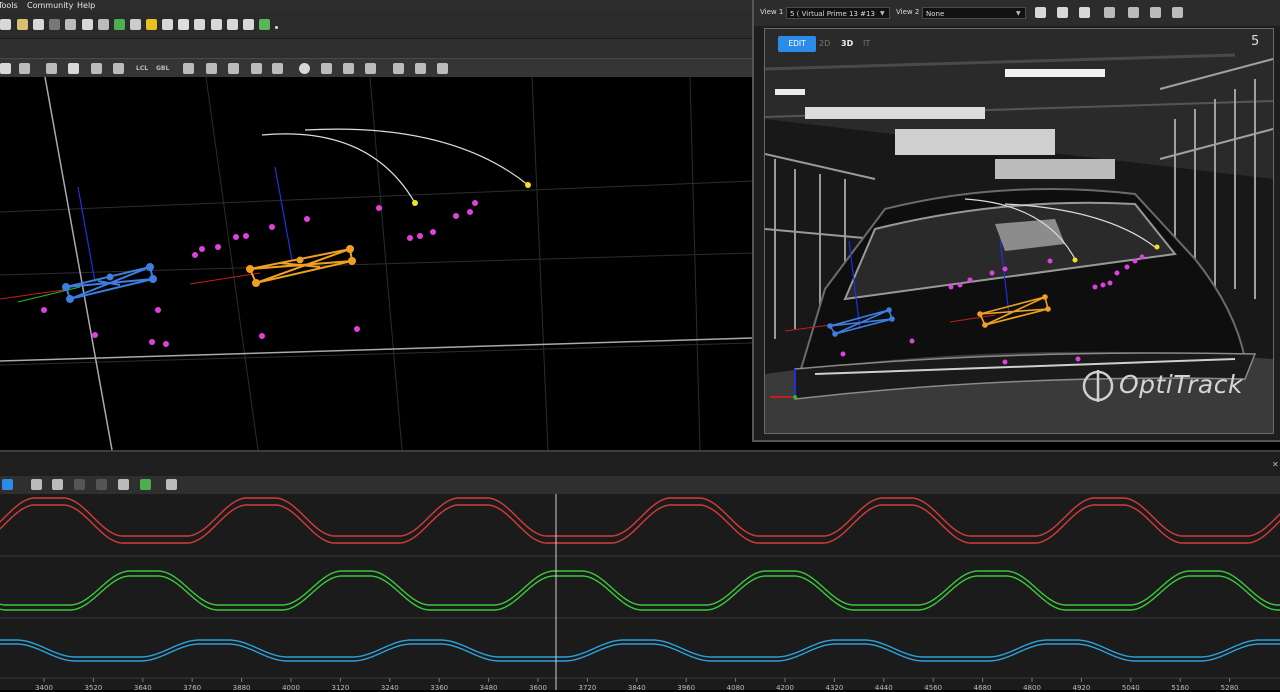 The height and width of the screenshot is (692, 1280). What do you see at coordinates (376, 48) in the screenshot?
I see `toolbar-gap` at bounding box center [376, 48].